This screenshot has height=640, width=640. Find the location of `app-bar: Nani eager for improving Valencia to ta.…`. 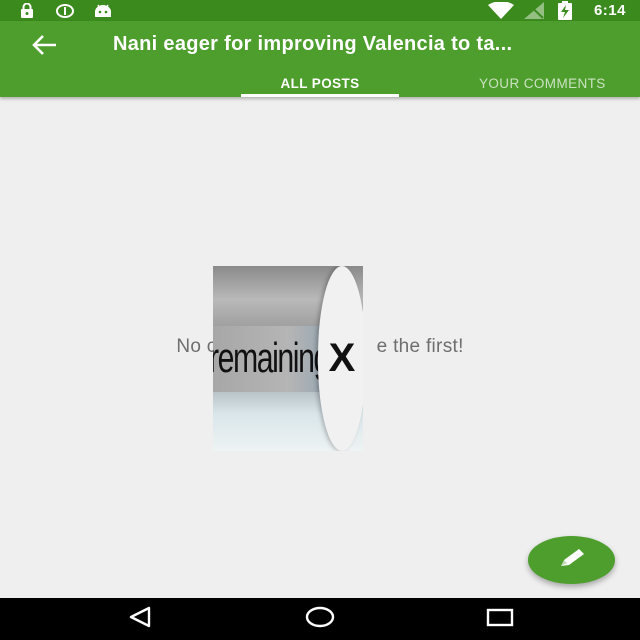

app-bar: Nani eager for improving Valencia to ta.… is located at coordinates (320, 59).